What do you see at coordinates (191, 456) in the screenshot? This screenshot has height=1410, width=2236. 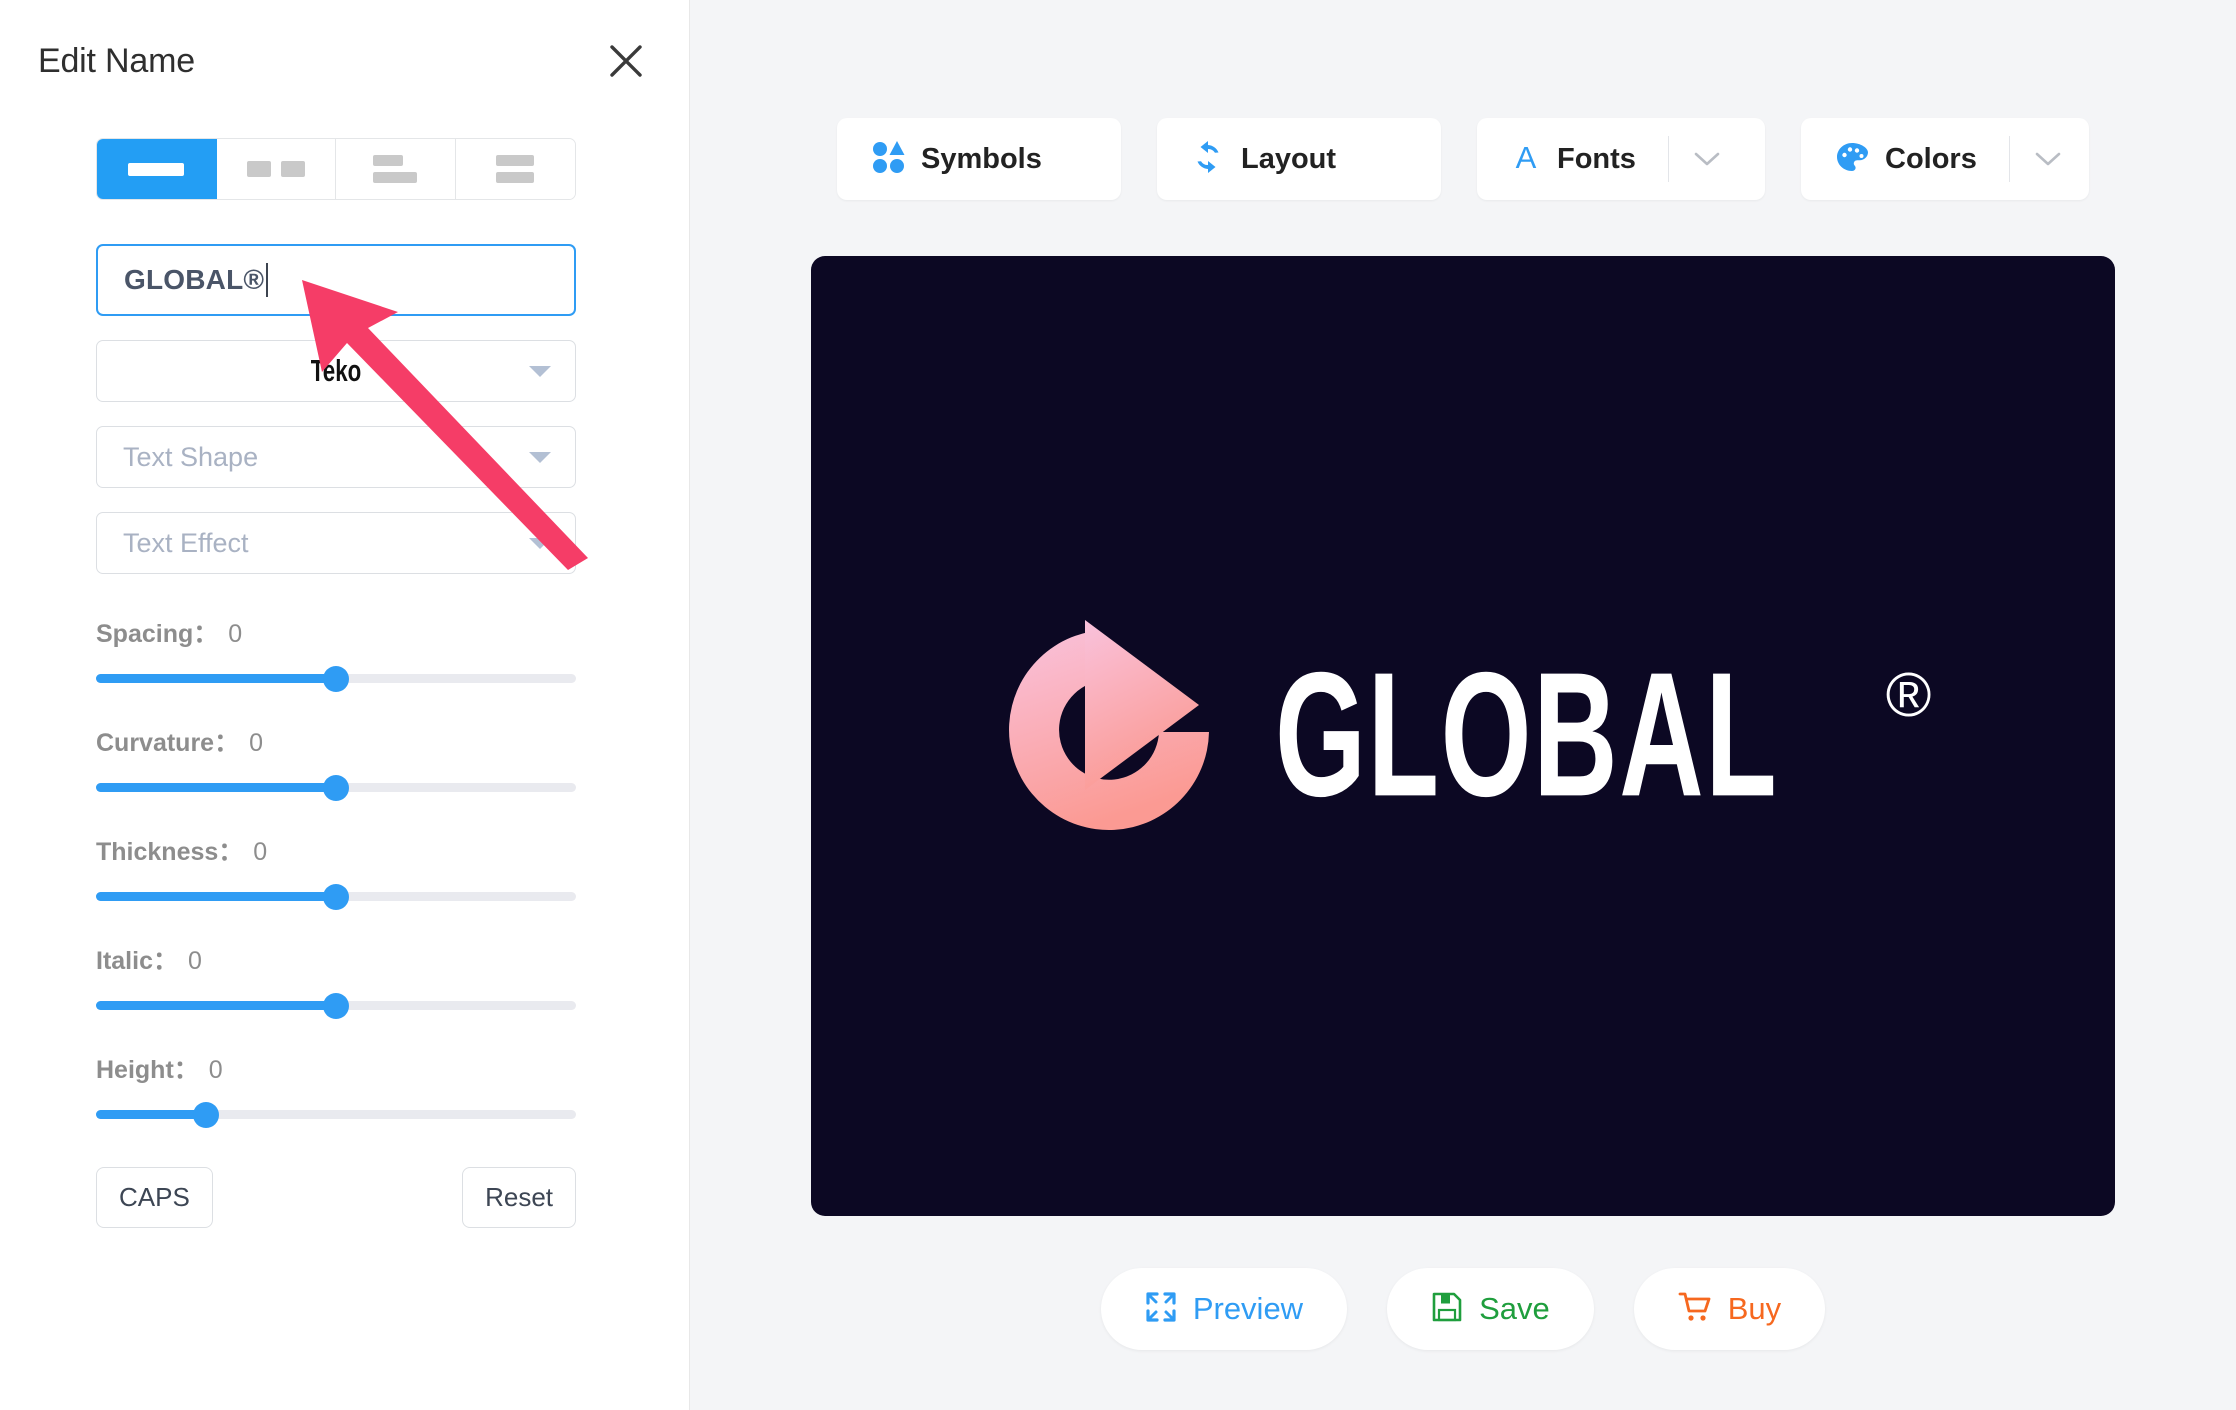 I see `text-shape-placeholder: Text Shape` at bounding box center [191, 456].